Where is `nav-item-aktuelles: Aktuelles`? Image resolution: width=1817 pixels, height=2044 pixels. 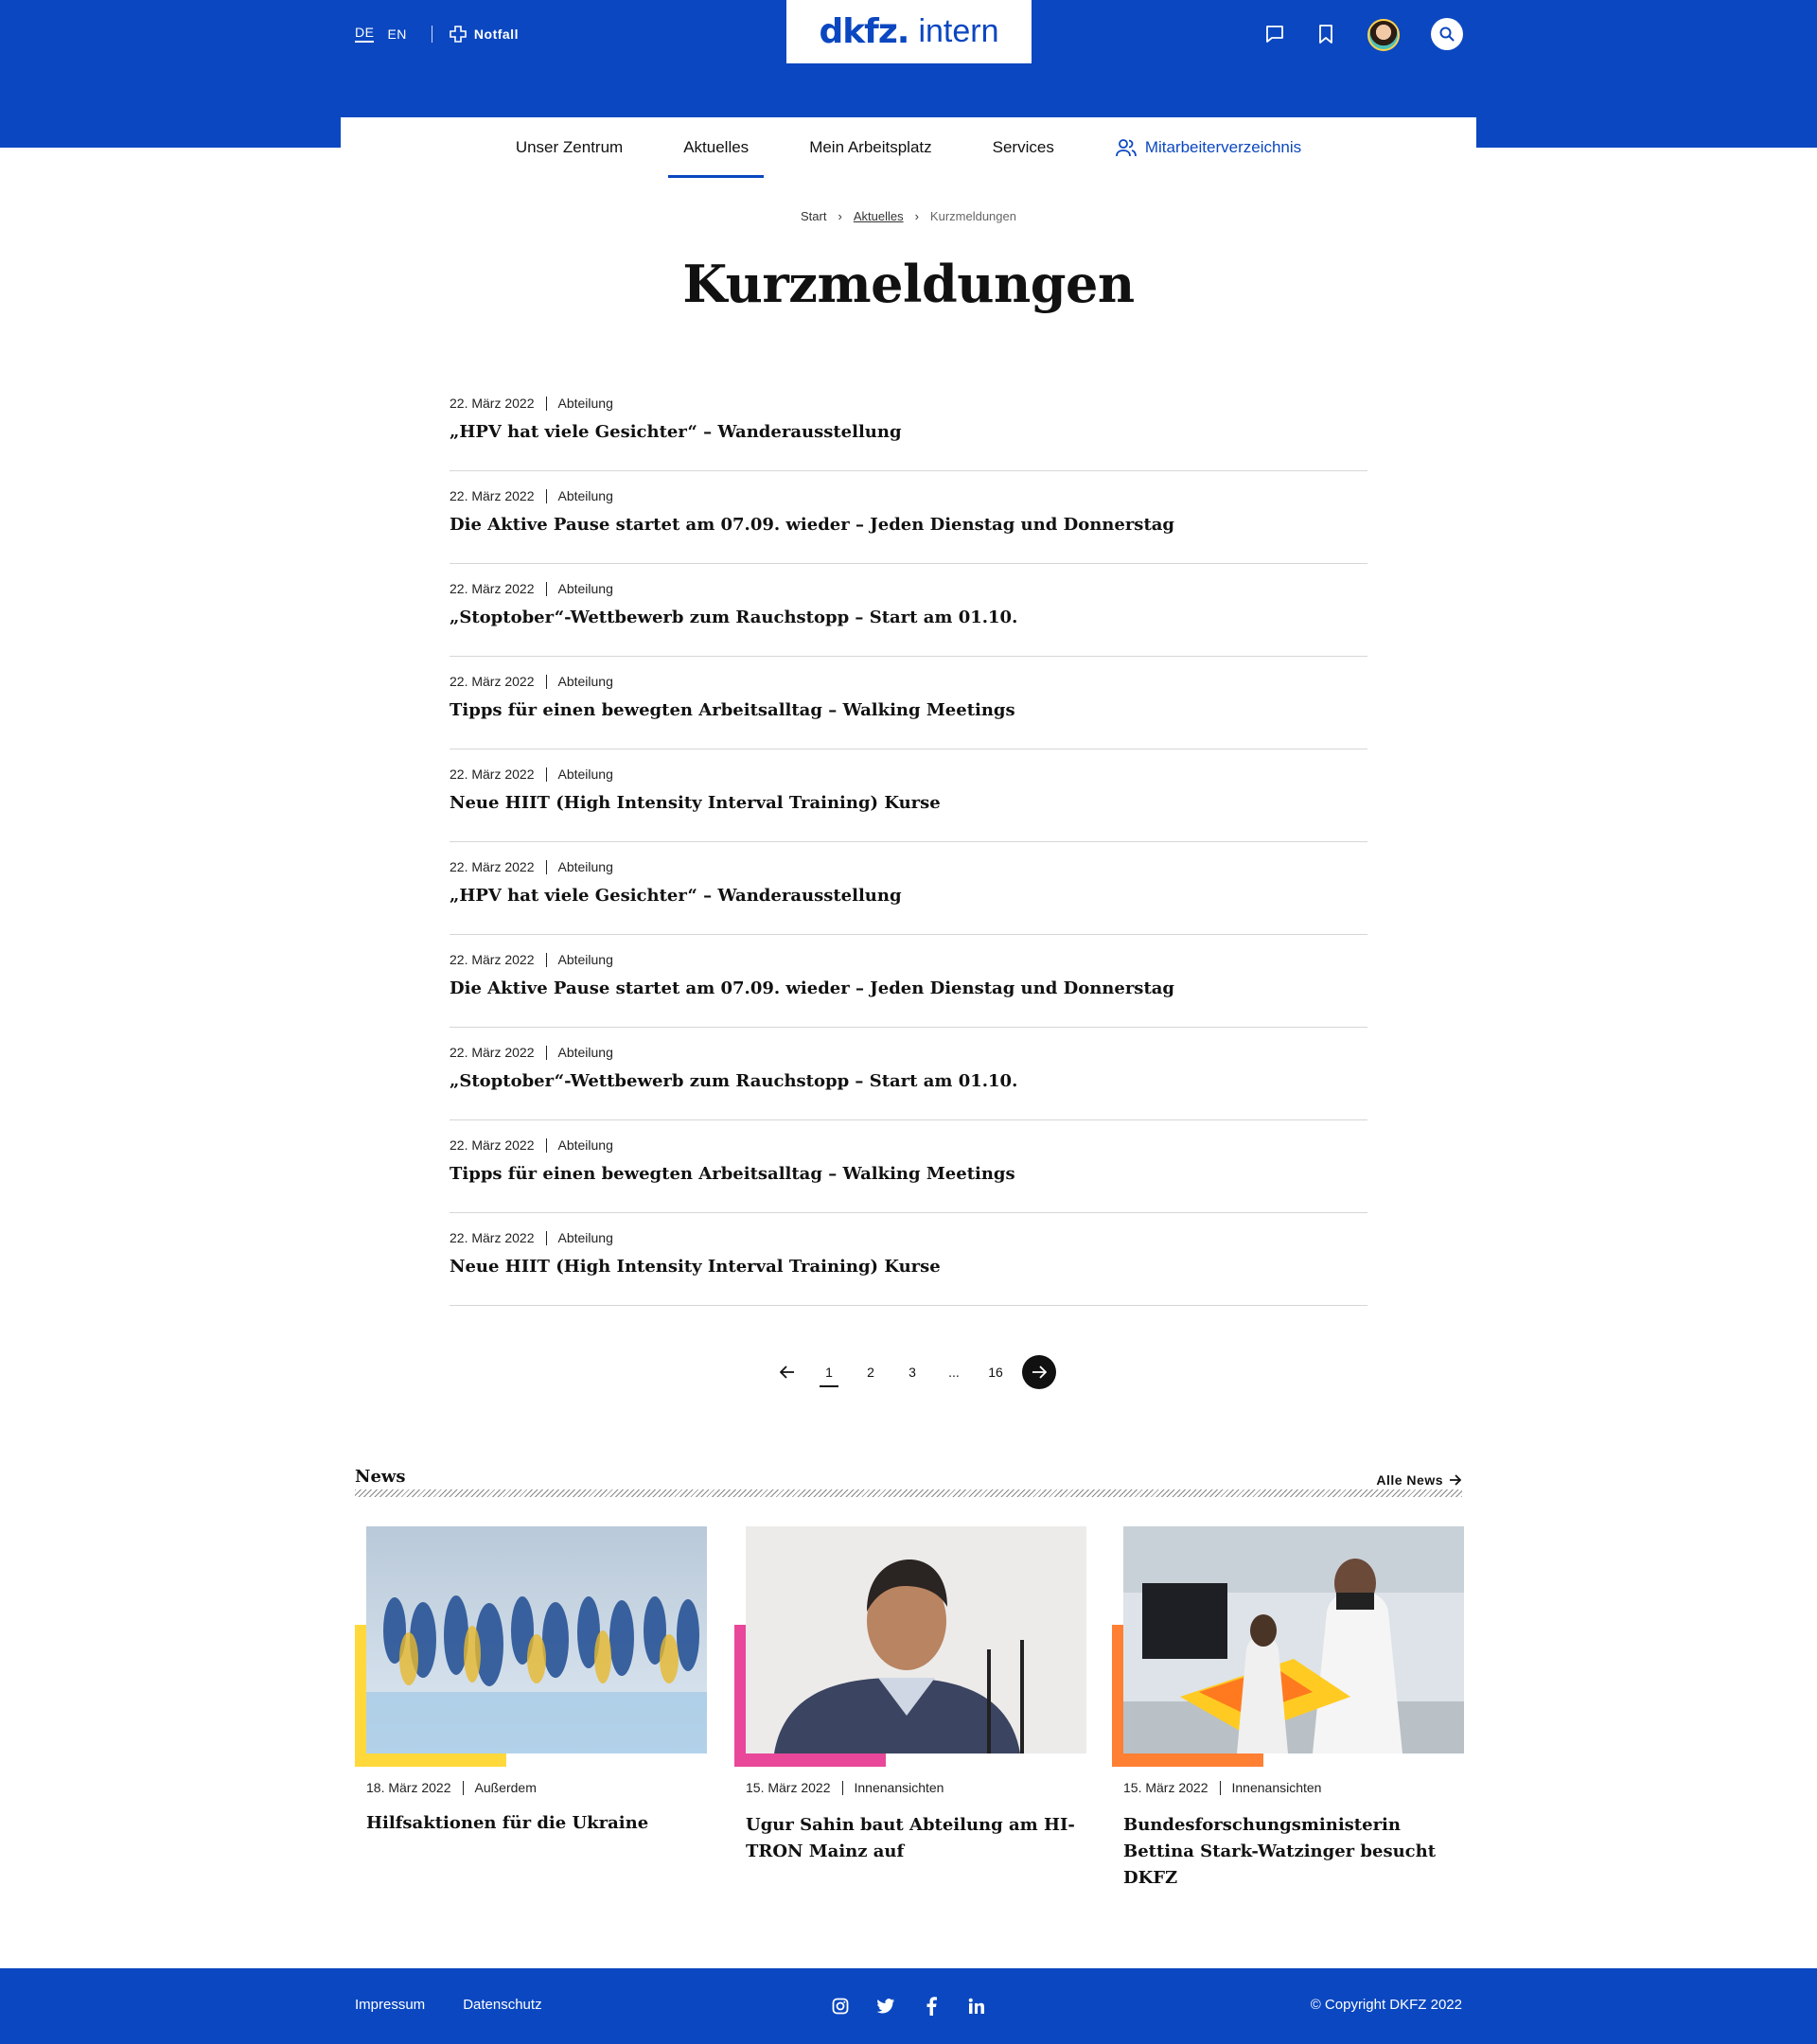
nav-item-aktuelles: Aktuelles is located at coordinates (716, 147).